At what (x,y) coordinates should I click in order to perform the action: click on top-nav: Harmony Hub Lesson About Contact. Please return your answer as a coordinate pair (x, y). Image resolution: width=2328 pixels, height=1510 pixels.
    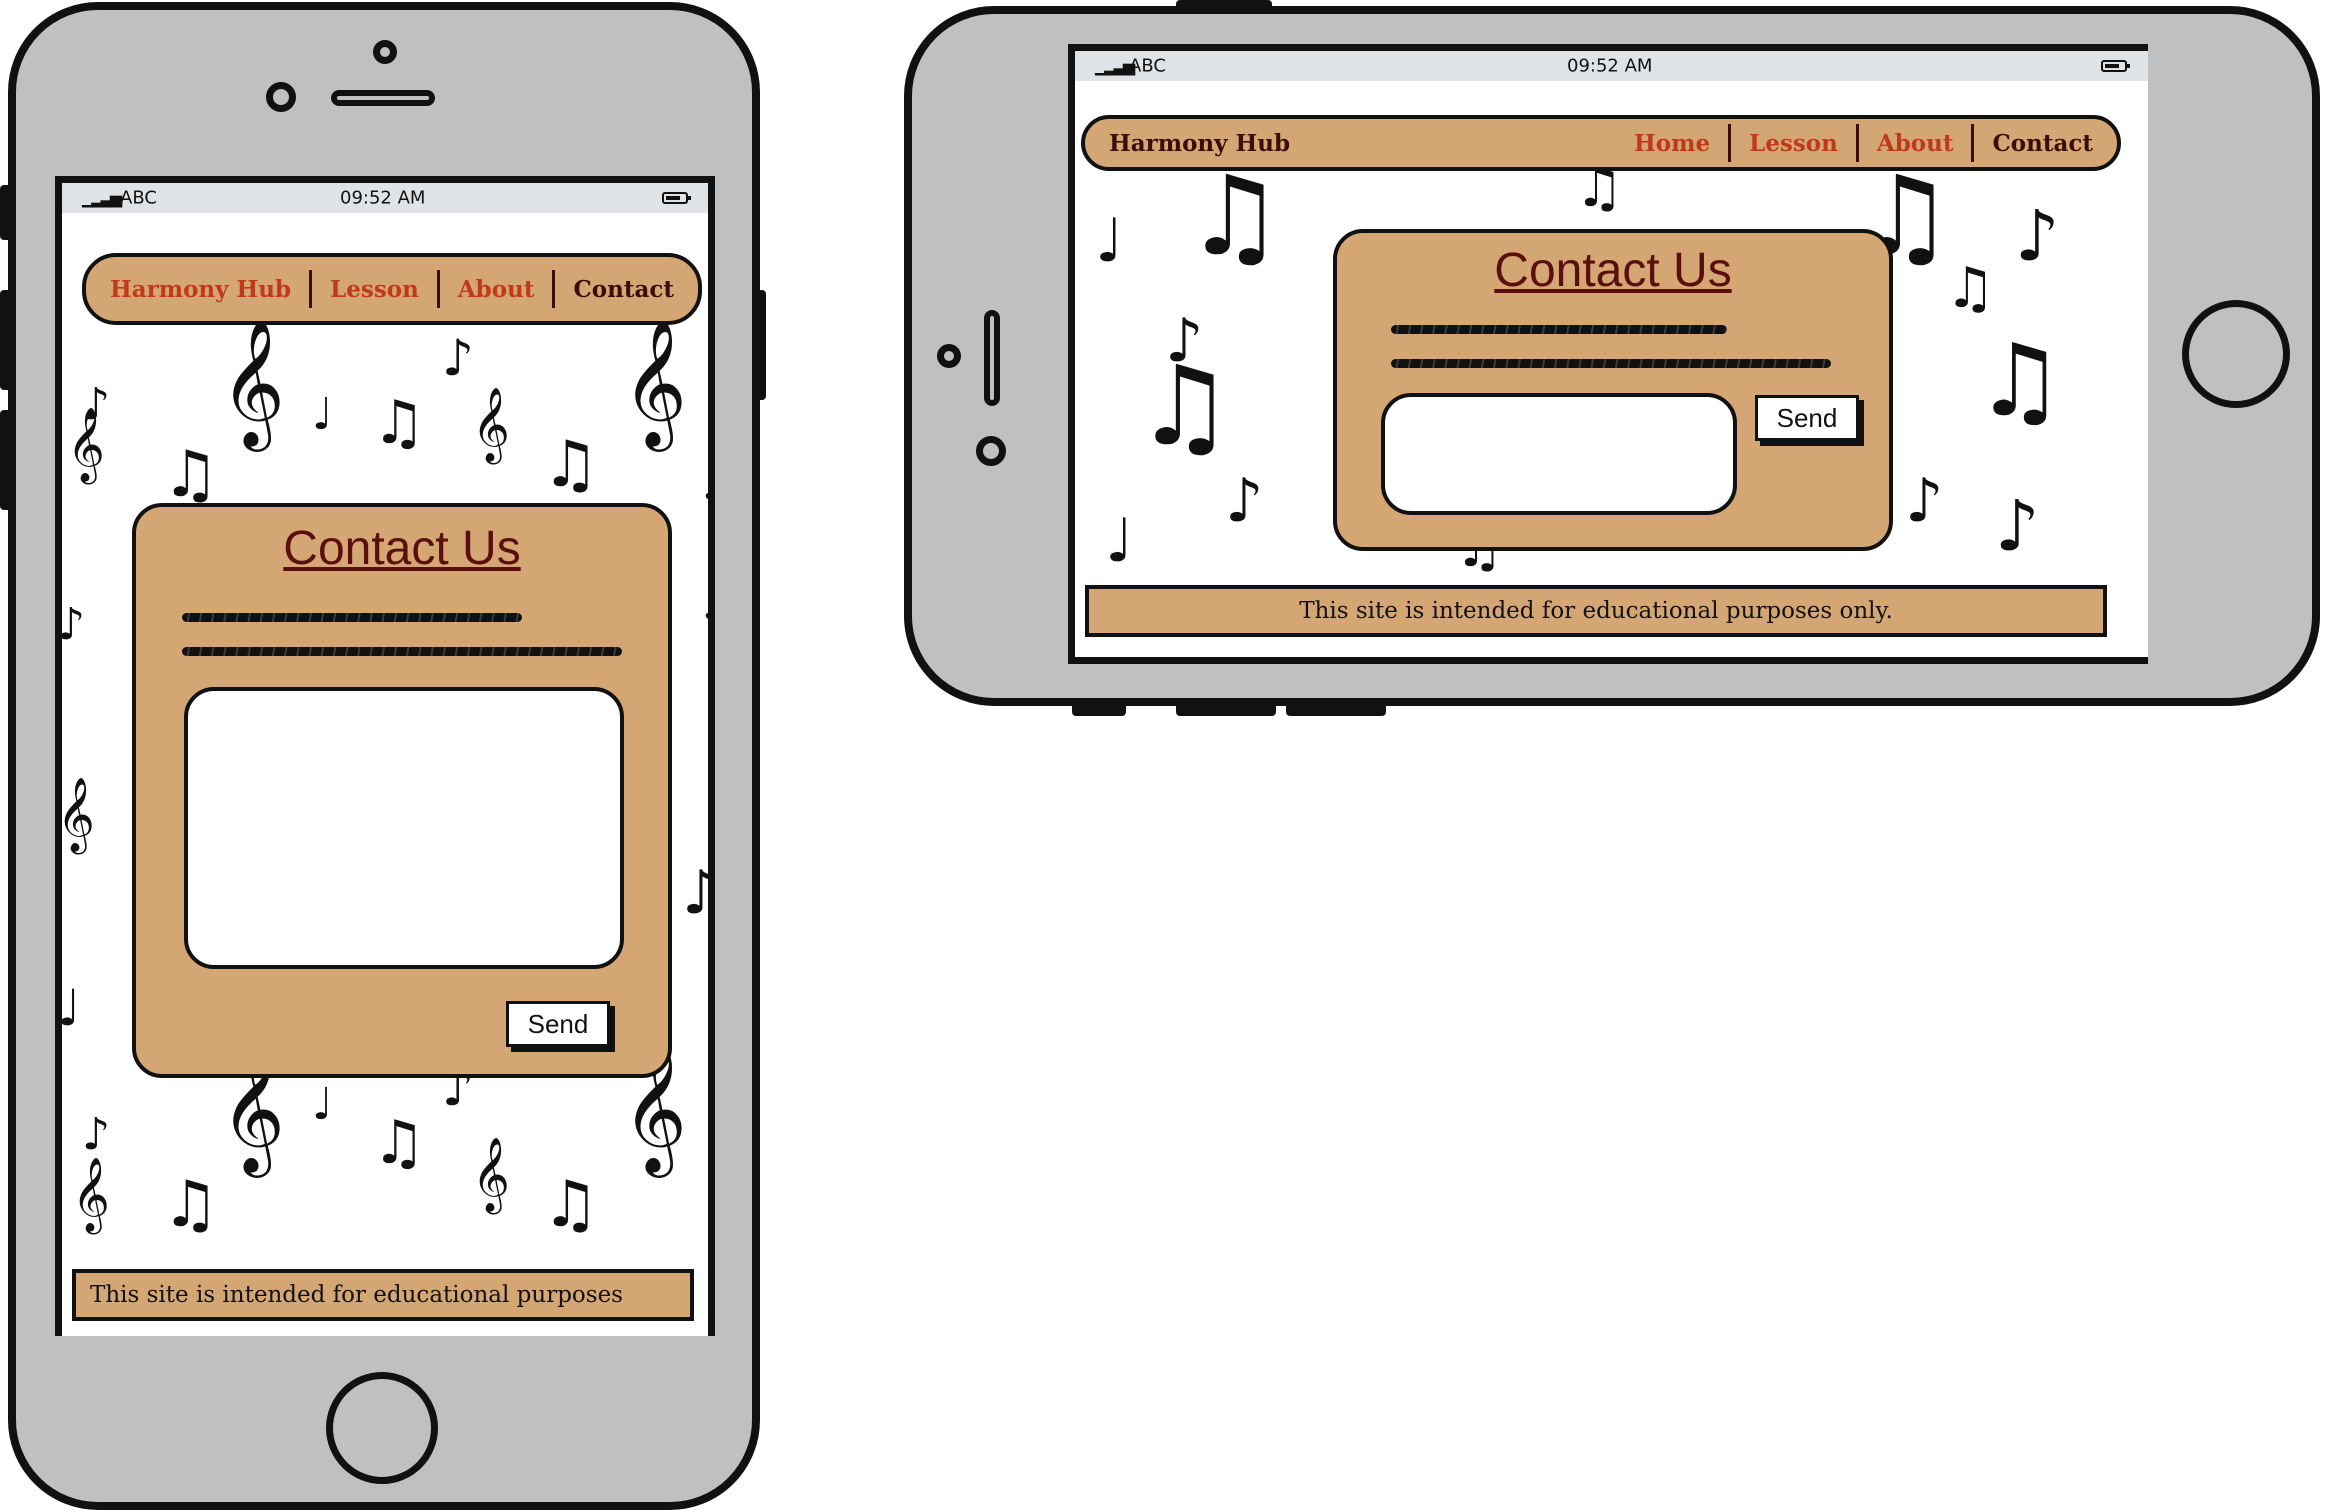
    Looking at the image, I should click on (392, 289).